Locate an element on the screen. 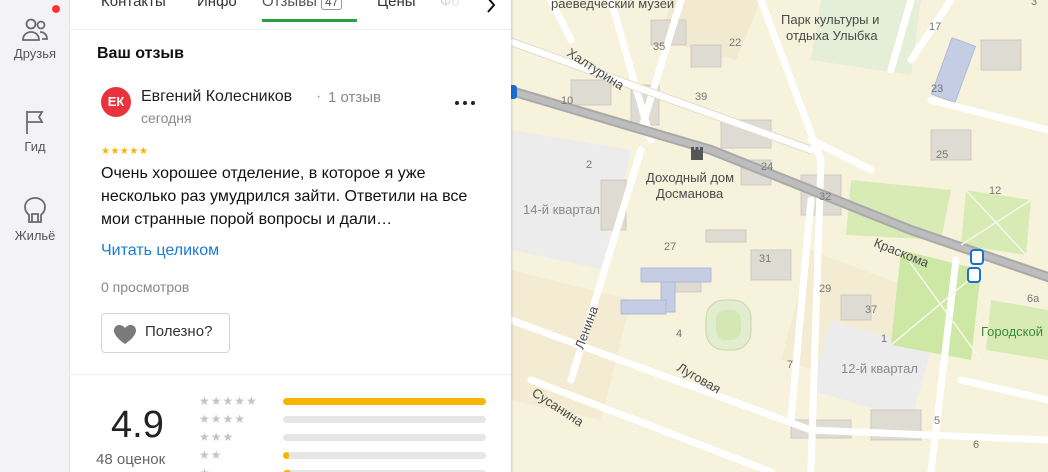 This screenshot has width=1048, height=472. chevron-right-icon is located at coordinates (491, 9).